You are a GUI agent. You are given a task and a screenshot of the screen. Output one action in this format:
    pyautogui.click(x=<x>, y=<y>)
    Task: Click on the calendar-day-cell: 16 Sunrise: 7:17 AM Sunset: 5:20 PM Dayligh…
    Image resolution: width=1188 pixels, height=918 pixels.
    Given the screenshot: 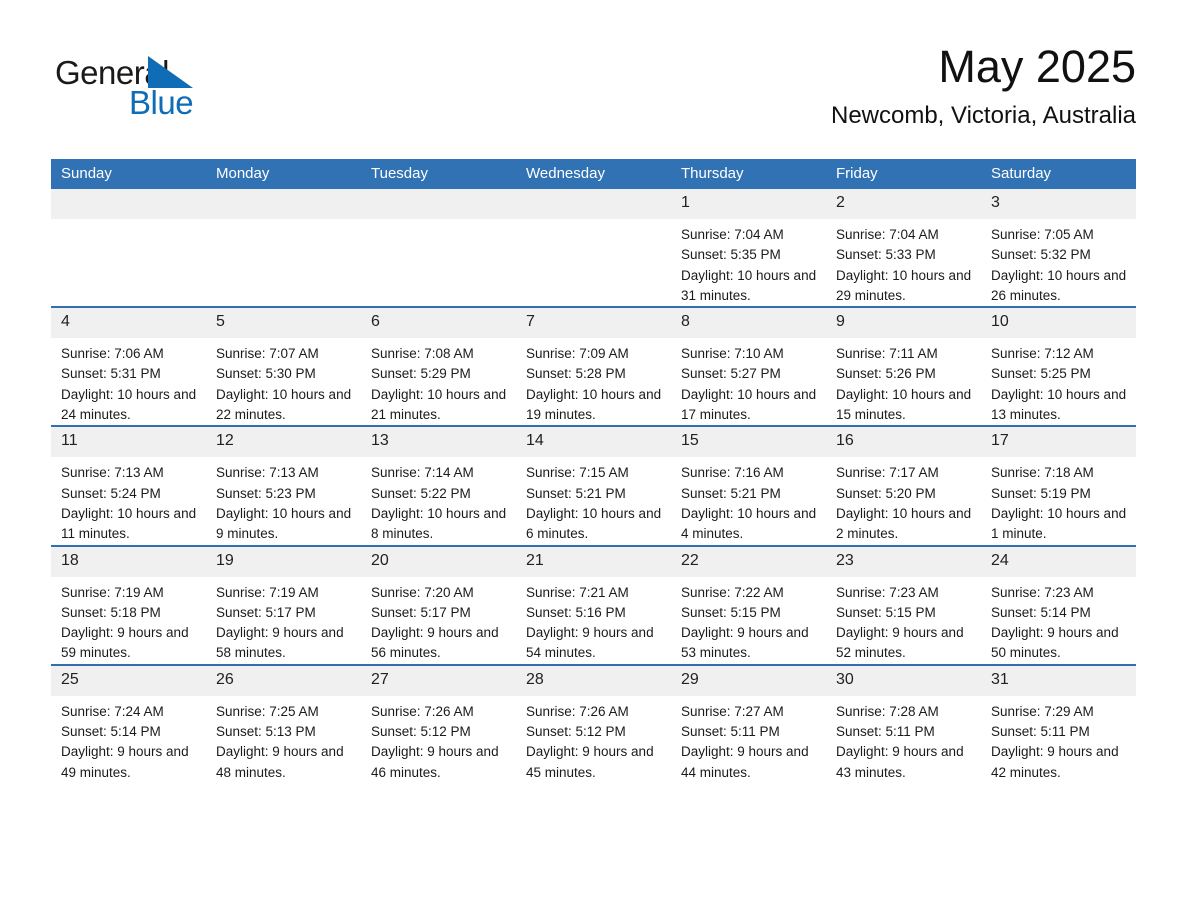 What is the action you would take?
    pyautogui.click(x=903, y=485)
    